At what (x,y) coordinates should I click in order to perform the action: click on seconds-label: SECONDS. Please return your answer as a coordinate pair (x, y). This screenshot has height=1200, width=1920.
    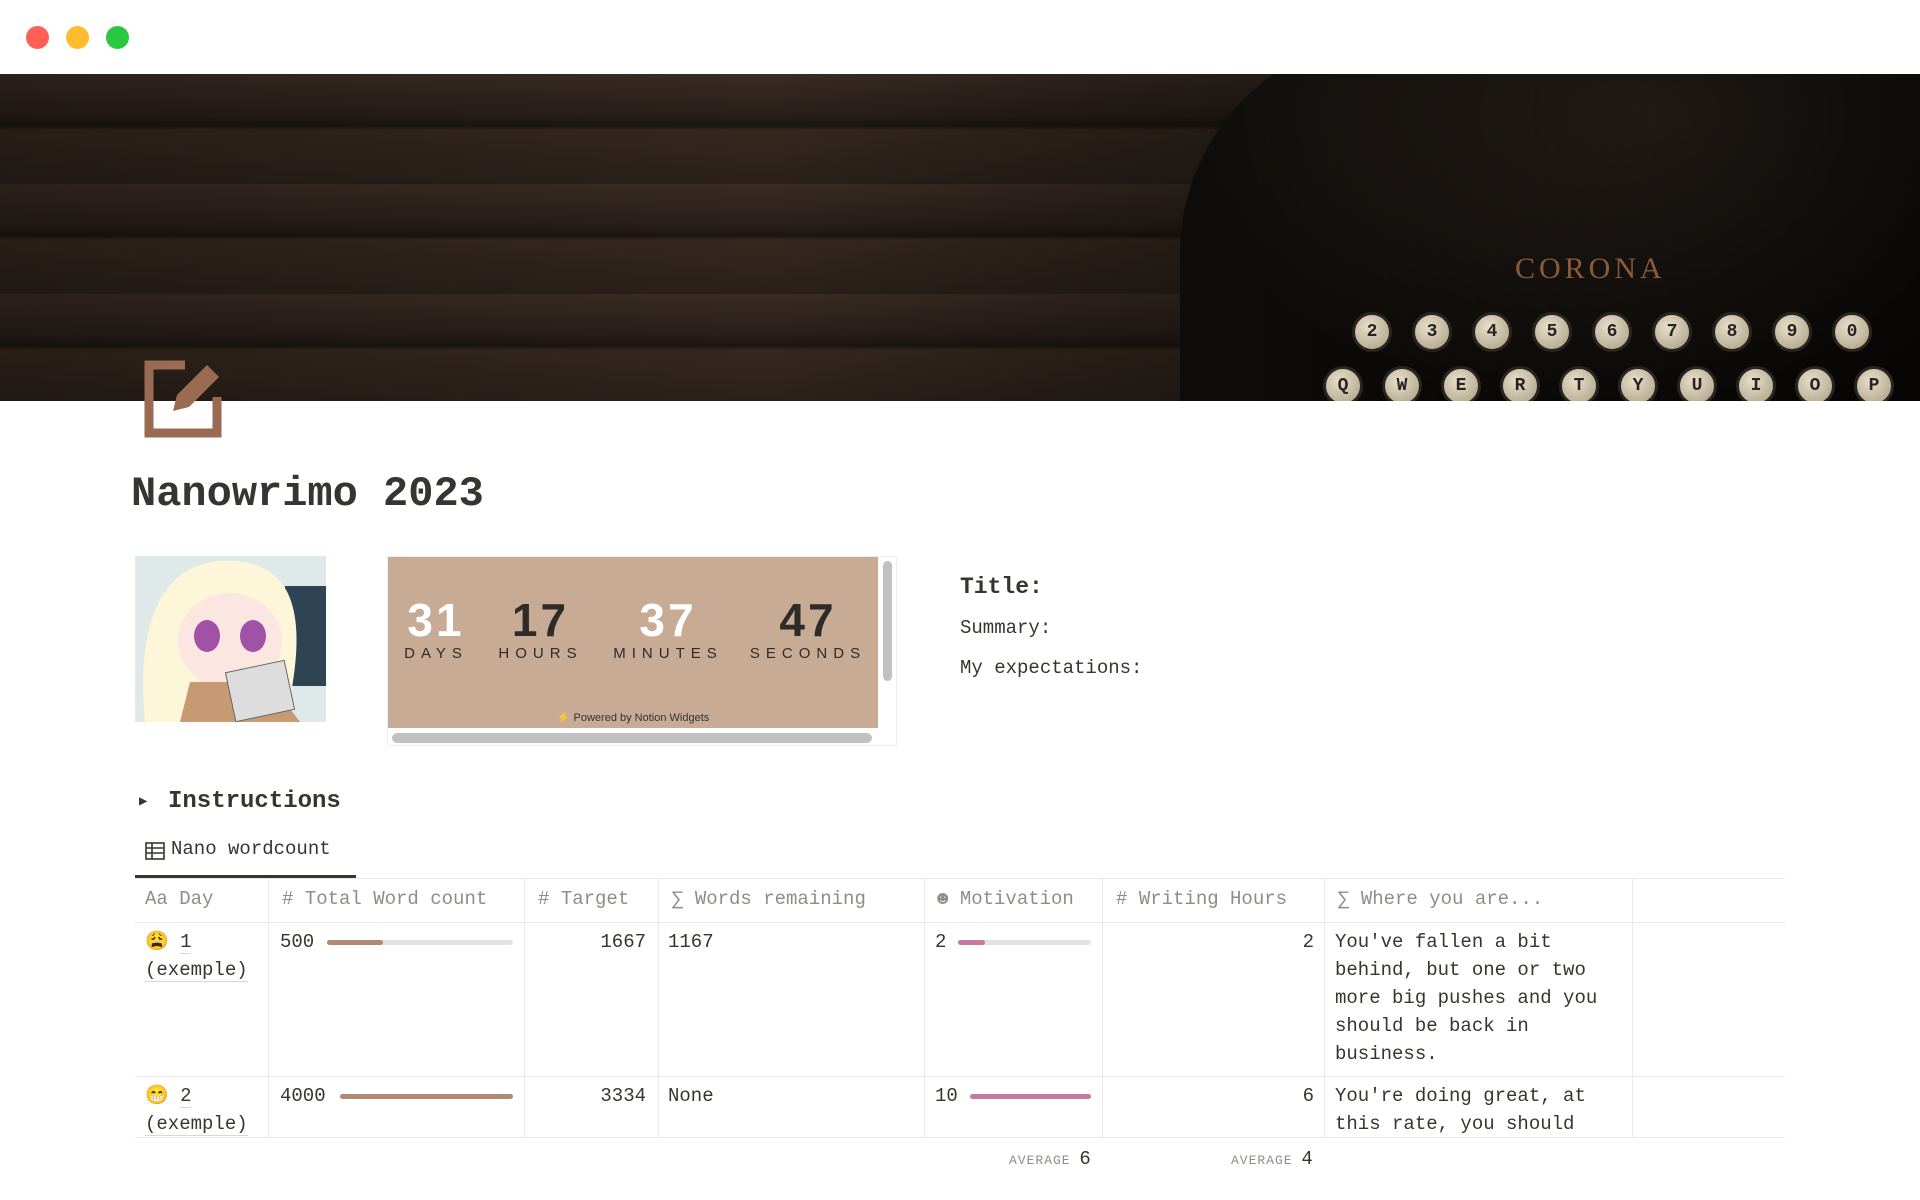
    Looking at the image, I should click on (808, 653).